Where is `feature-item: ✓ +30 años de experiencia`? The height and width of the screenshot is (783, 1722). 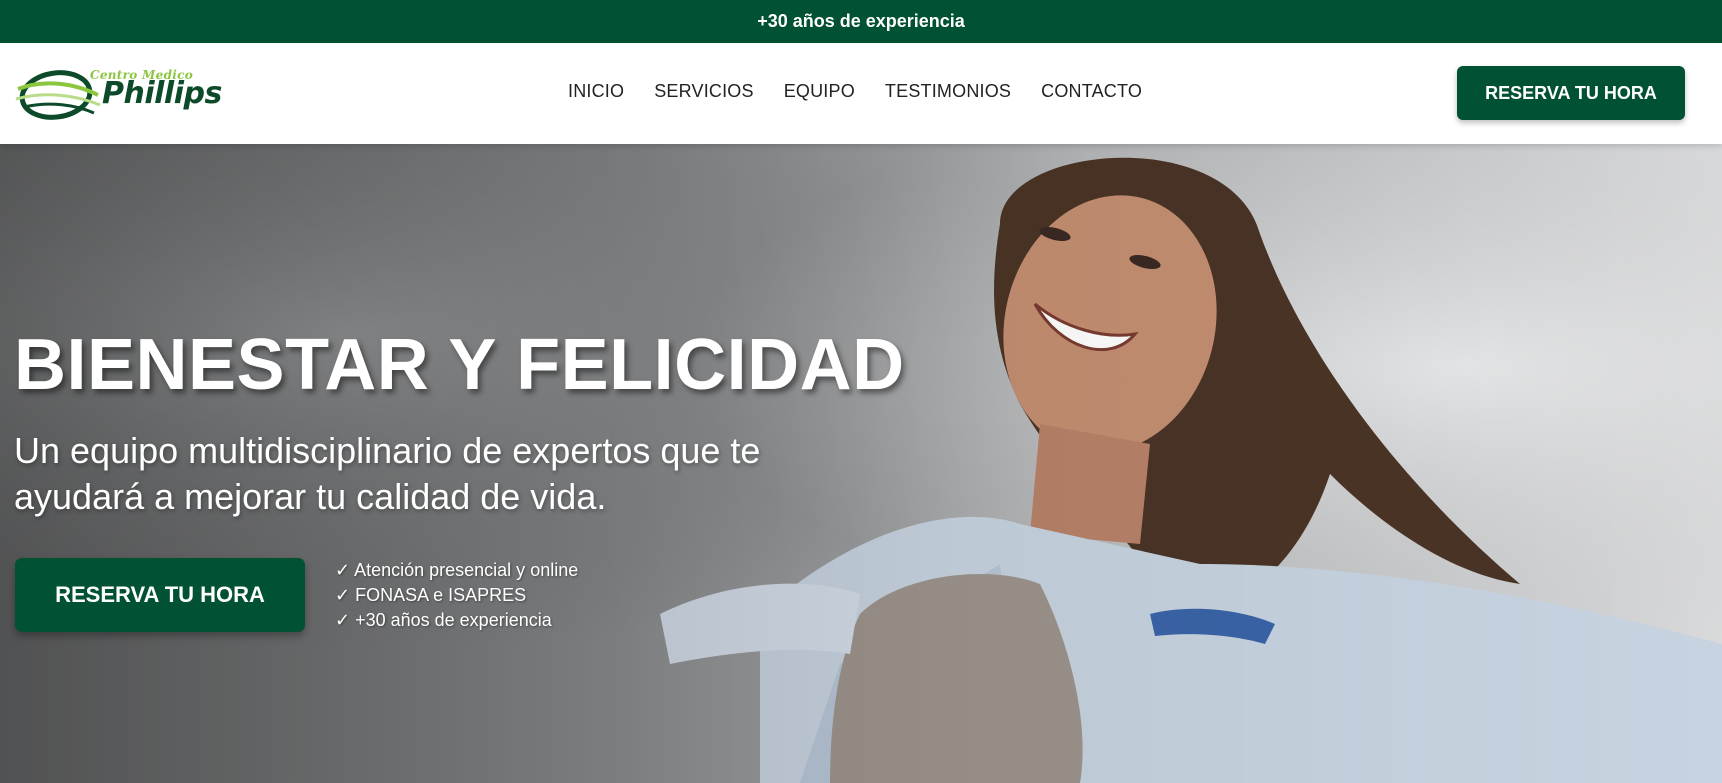 feature-item: ✓ +30 años de experiencia is located at coordinates (443, 620).